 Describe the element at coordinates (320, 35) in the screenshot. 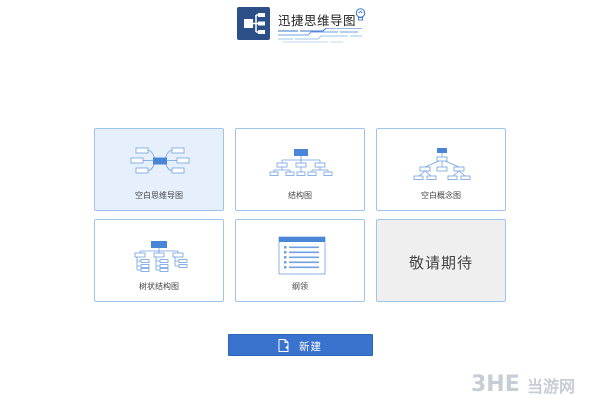

I see `circuit-decoration-icon` at that location.